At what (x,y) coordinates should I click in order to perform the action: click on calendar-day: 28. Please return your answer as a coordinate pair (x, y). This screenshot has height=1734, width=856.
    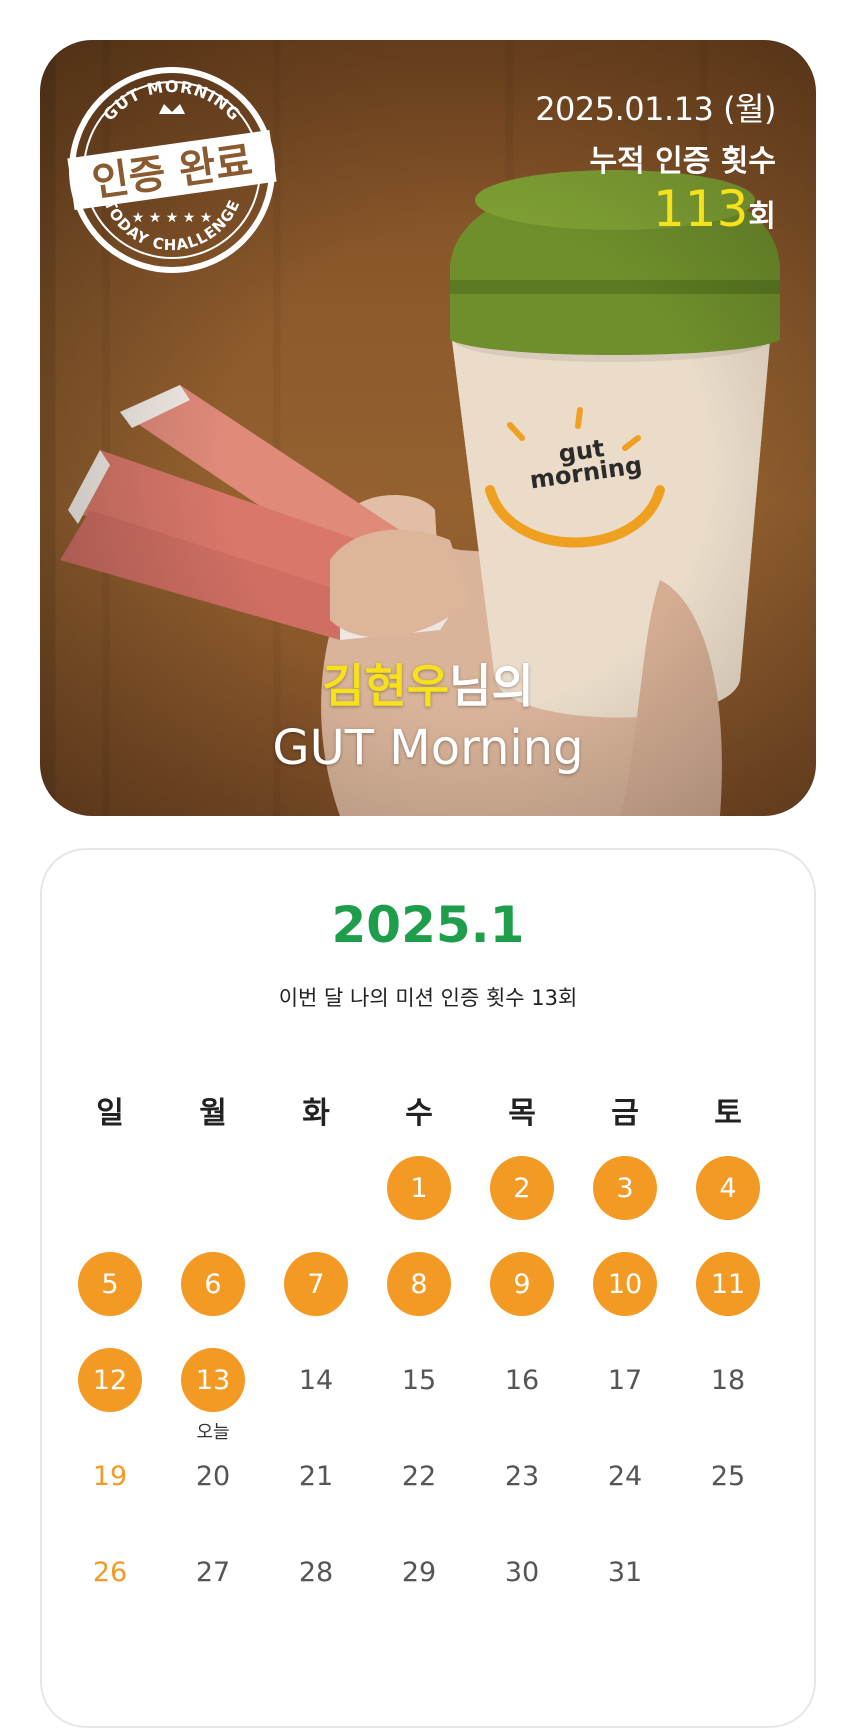
    Looking at the image, I should click on (316, 1573).